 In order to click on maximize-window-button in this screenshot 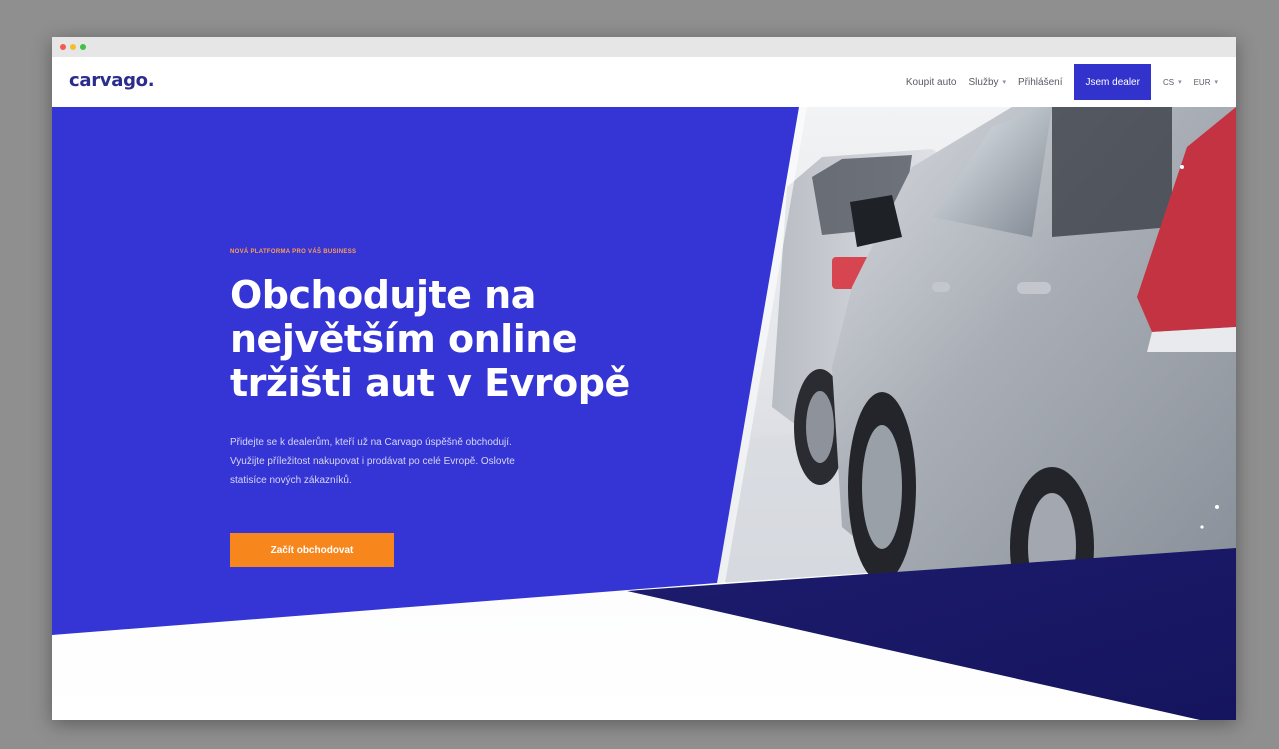, I will do `click(83, 47)`.